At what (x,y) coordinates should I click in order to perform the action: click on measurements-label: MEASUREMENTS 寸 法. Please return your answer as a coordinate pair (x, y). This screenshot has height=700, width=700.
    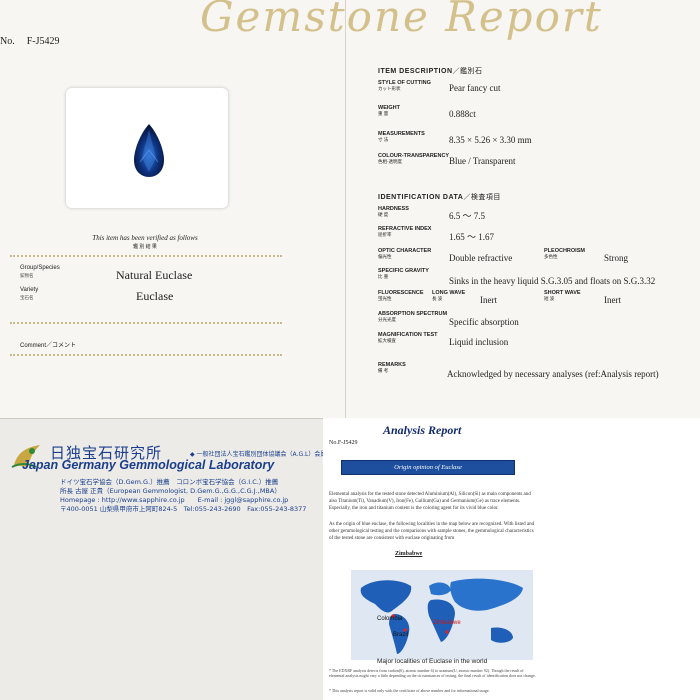
    Looking at the image, I should click on (401, 136).